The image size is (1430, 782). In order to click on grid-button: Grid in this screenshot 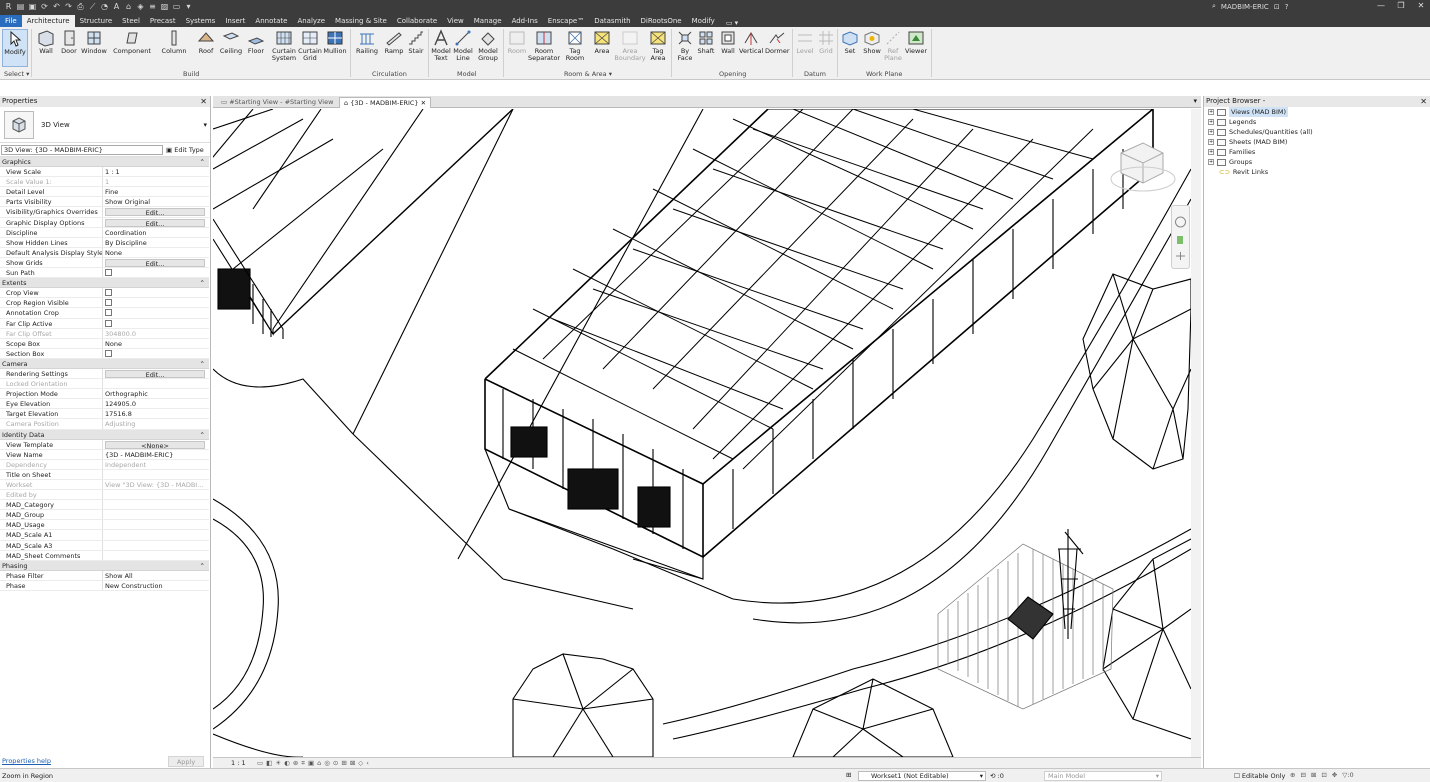, I will do `click(826, 42)`.